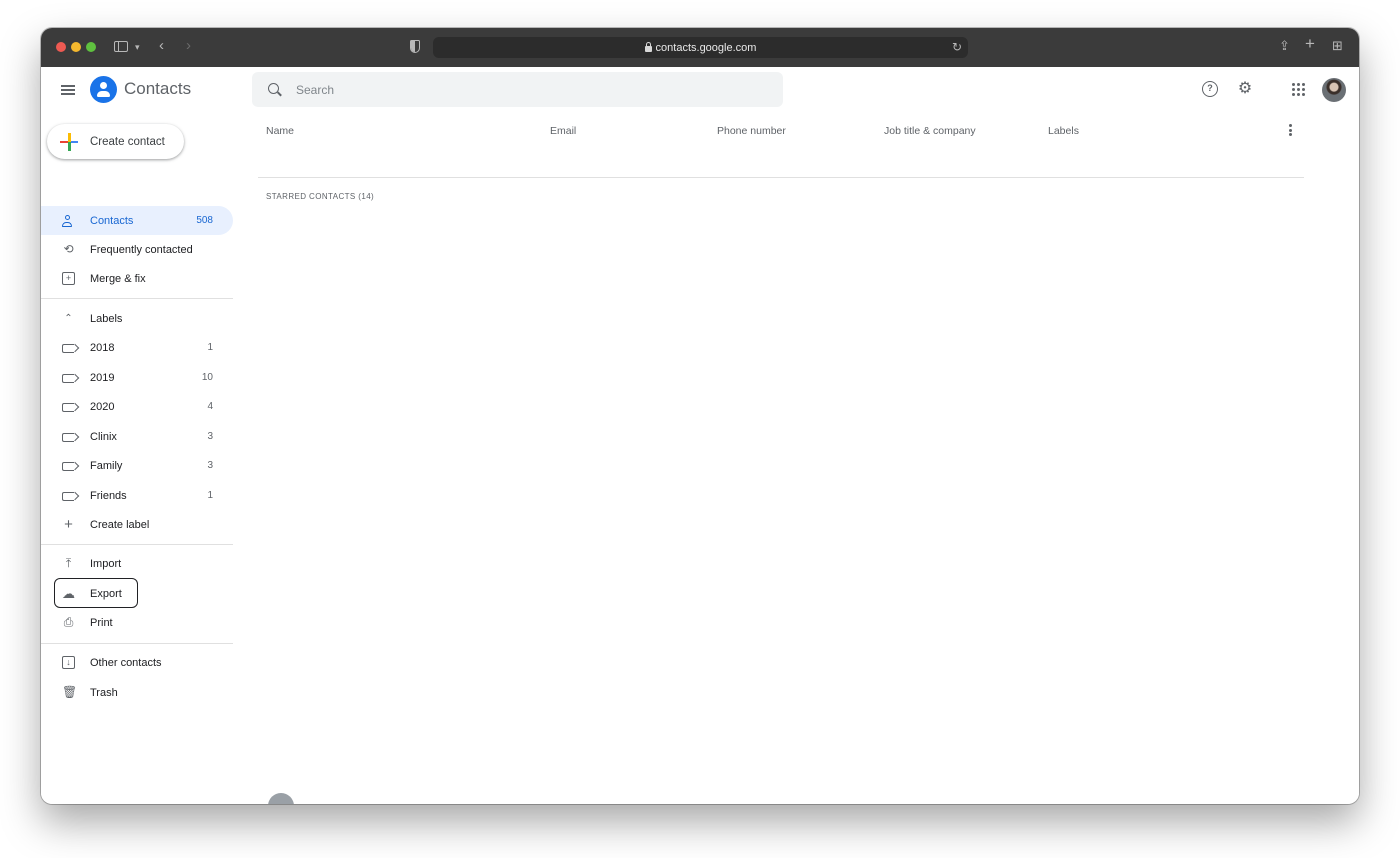  I want to click on label-count: 4, so click(210, 406).